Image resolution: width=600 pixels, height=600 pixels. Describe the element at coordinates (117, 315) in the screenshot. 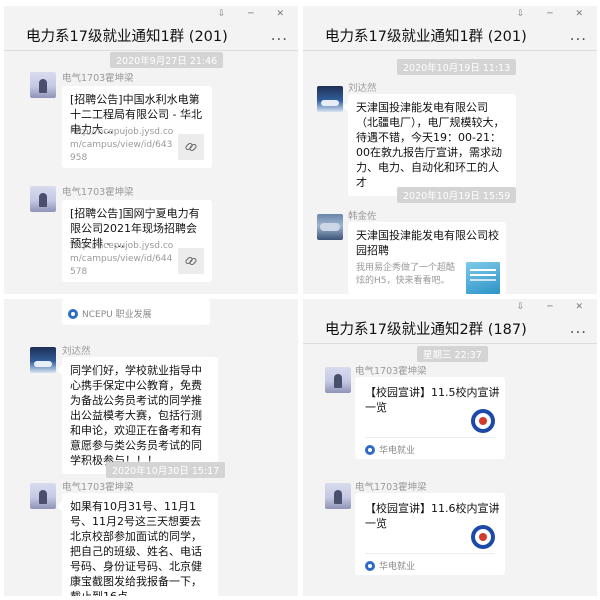

I see `card-source-label: NCEPU 职业发展` at that location.